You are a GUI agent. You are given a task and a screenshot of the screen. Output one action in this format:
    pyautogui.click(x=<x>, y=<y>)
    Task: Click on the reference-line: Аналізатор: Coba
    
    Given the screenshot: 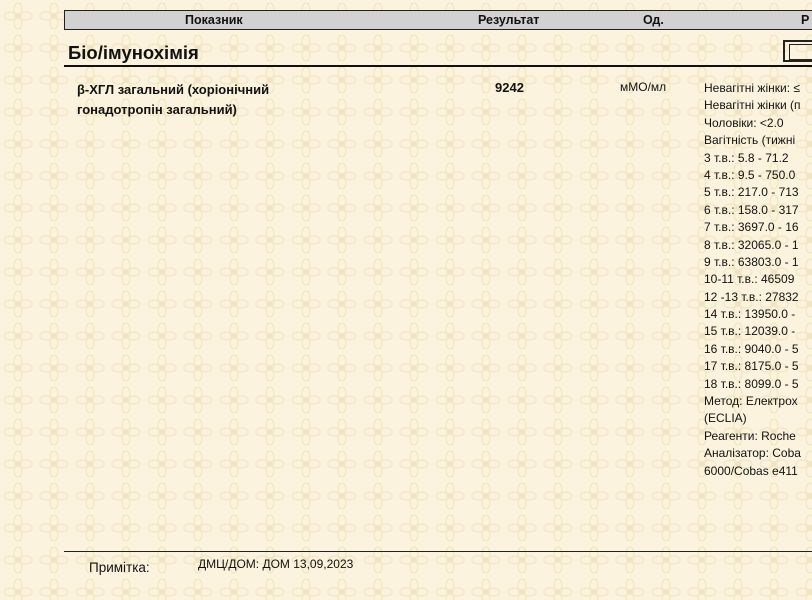 What is the action you would take?
    pyautogui.click(x=752, y=453)
    